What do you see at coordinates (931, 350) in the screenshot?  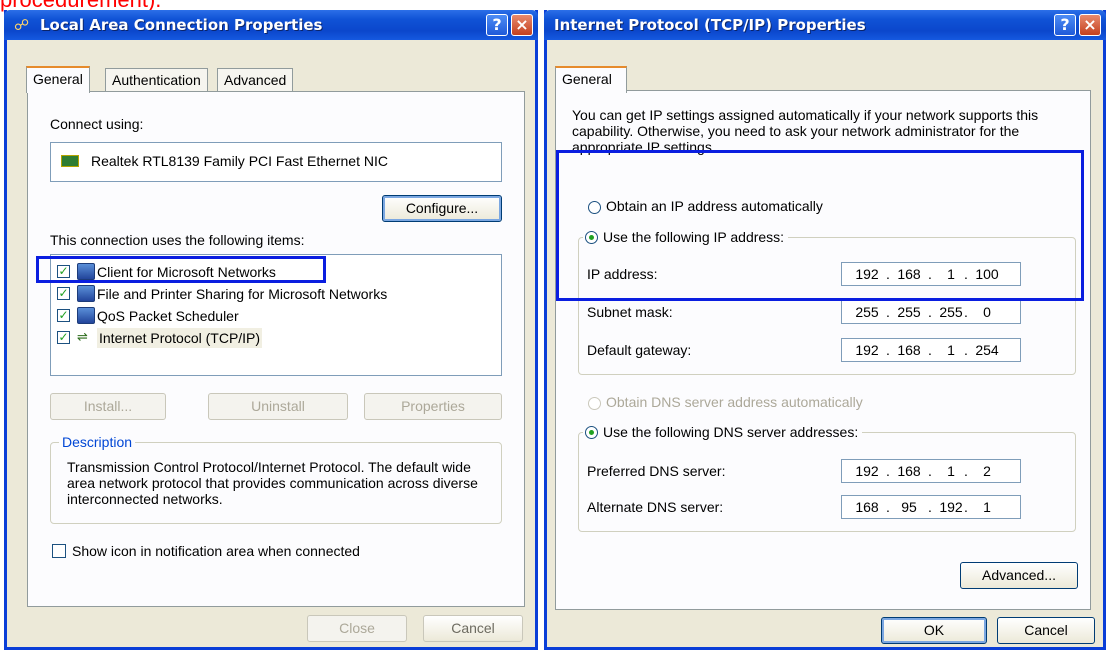 I see `default-gateway-field: 192. 168. 1. 254` at bounding box center [931, 350].